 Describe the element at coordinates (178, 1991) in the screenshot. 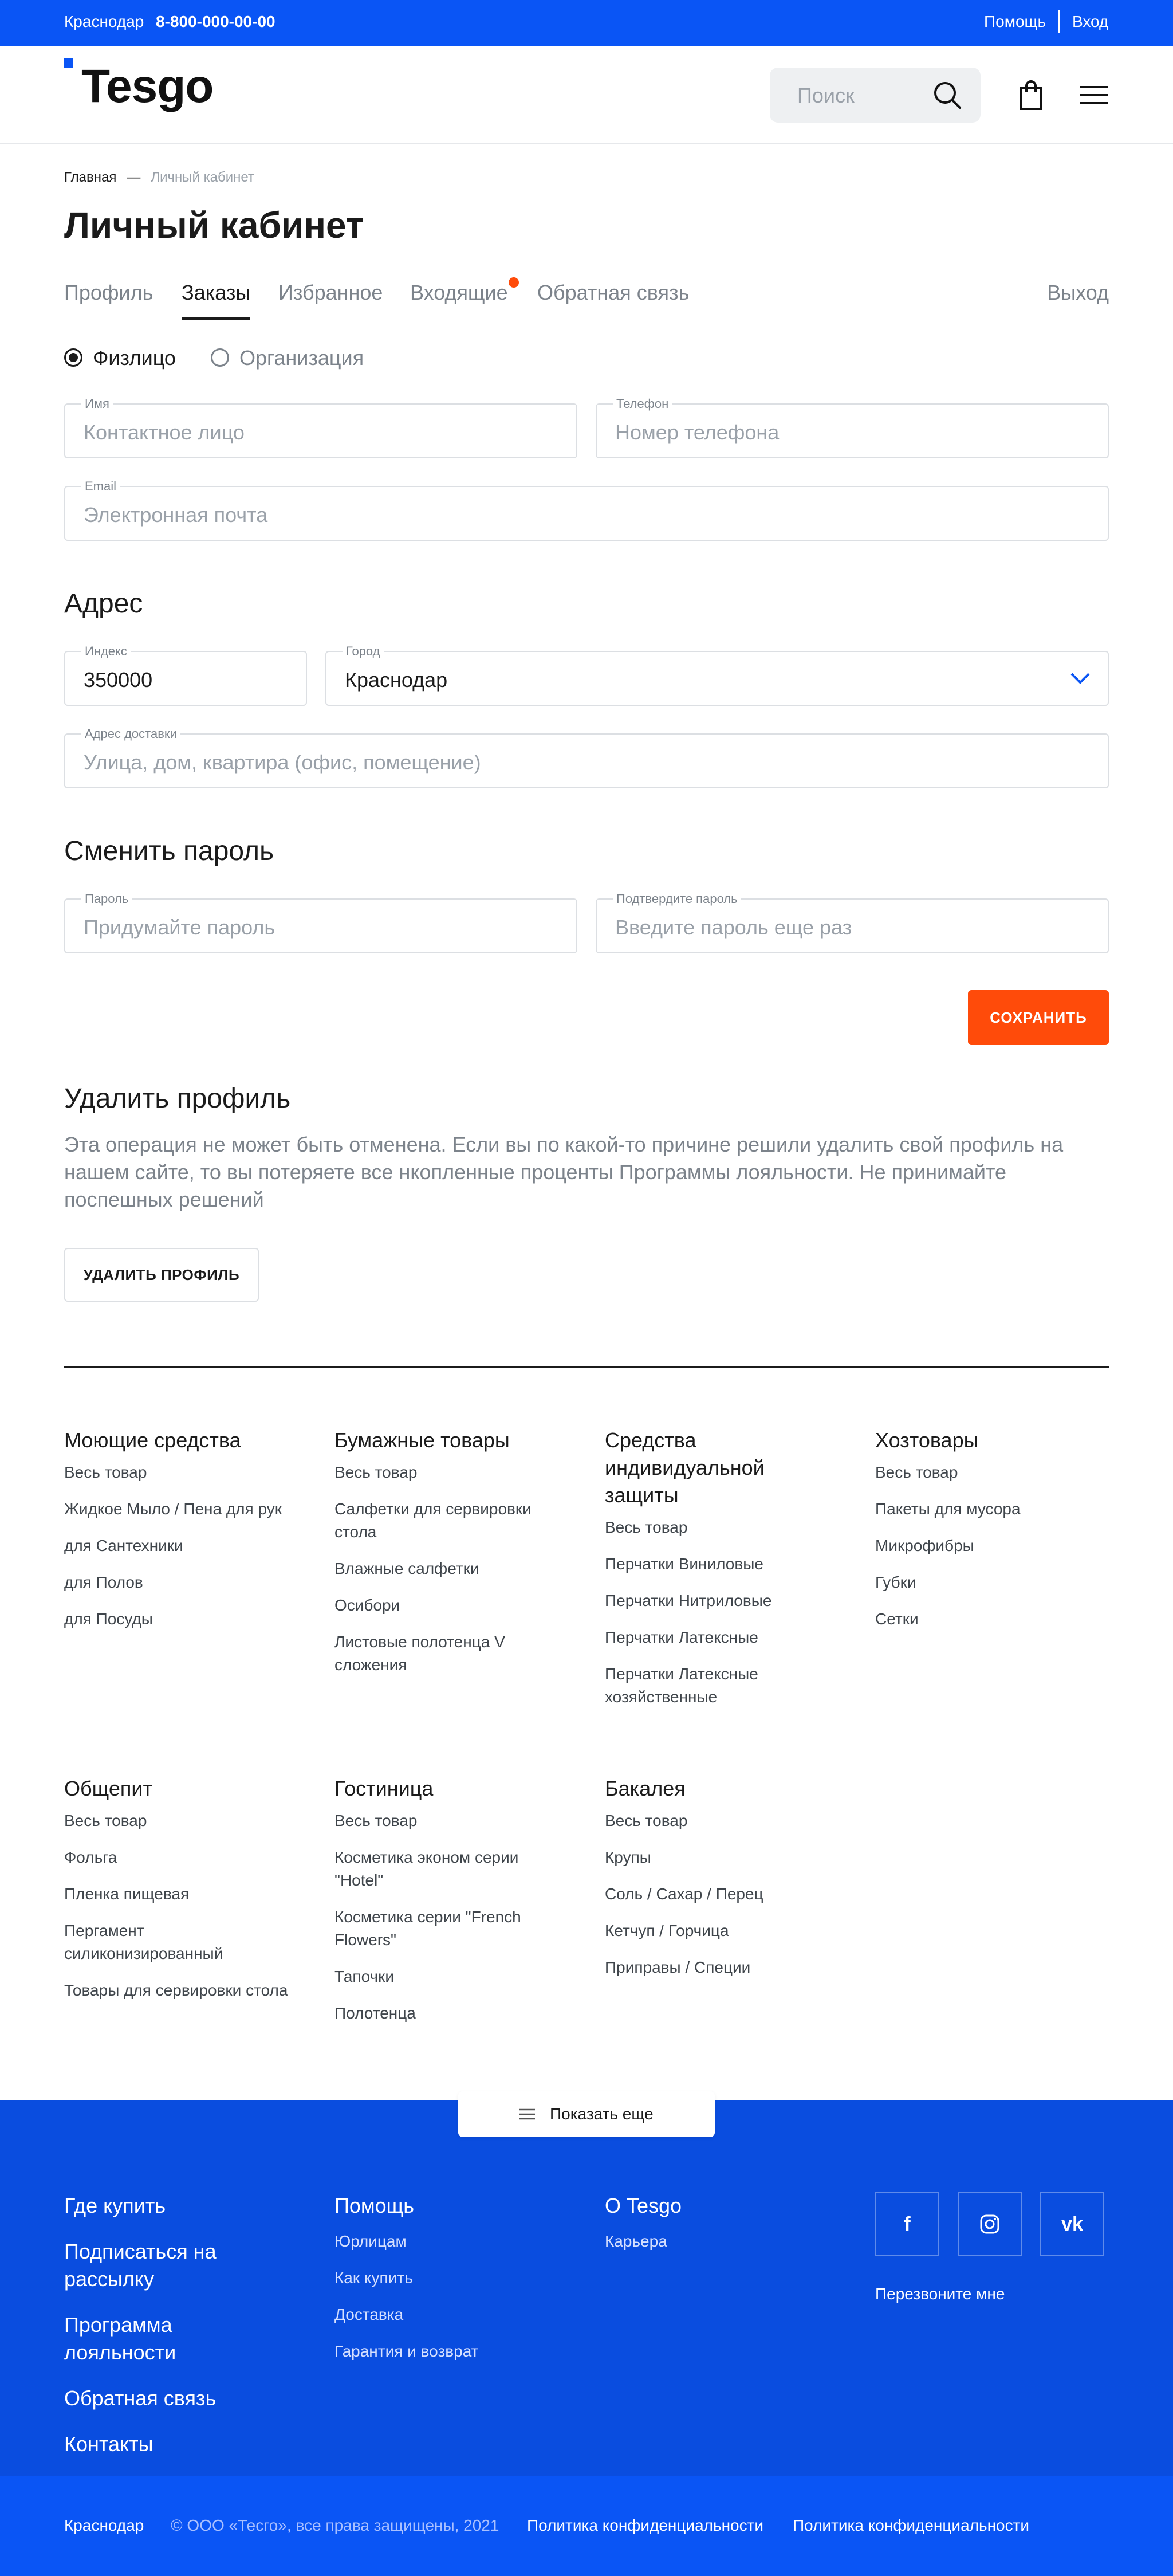

I see `catalog-link: Товары для сервировки стола` at that location.